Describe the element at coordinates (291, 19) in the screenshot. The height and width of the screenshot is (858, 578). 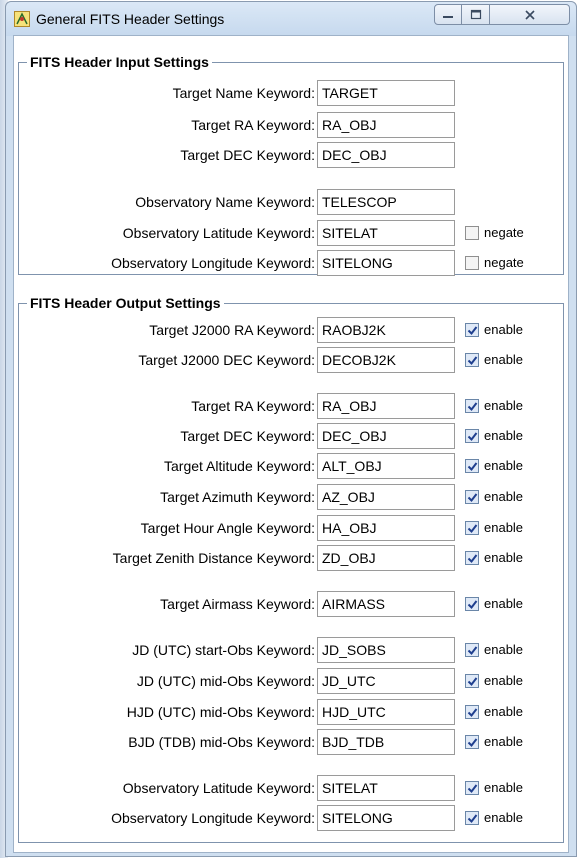
I see `title-bar: General FITS Header Settings` at that location.